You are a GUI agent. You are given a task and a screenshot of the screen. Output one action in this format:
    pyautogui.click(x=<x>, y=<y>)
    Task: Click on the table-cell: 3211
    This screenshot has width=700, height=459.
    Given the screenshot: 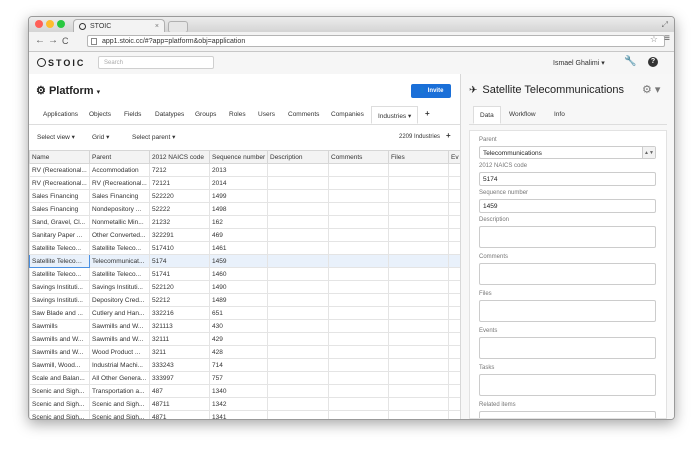 What is the action you would take?
    pyautogui.click(x=179, y=352)
    